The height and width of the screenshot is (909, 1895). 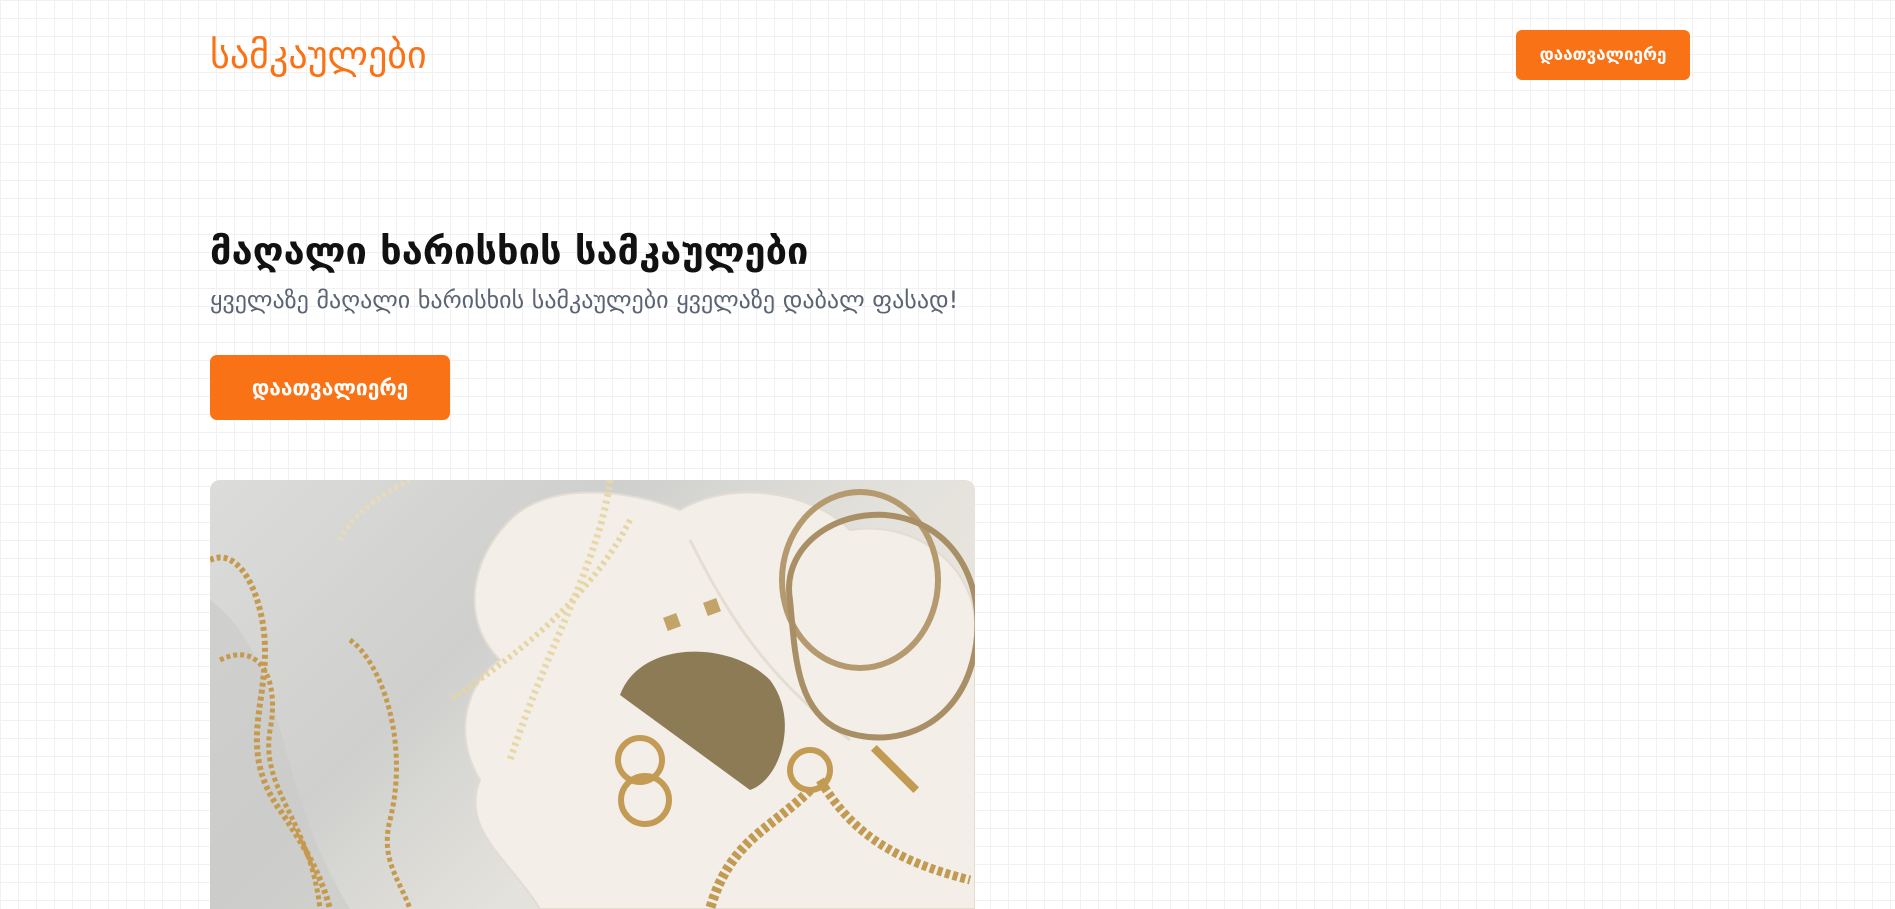 What do you see at coordinates (318, 55) in the screenshot?
I see `logo: სამკაულები` at bounding box center [318, 55].